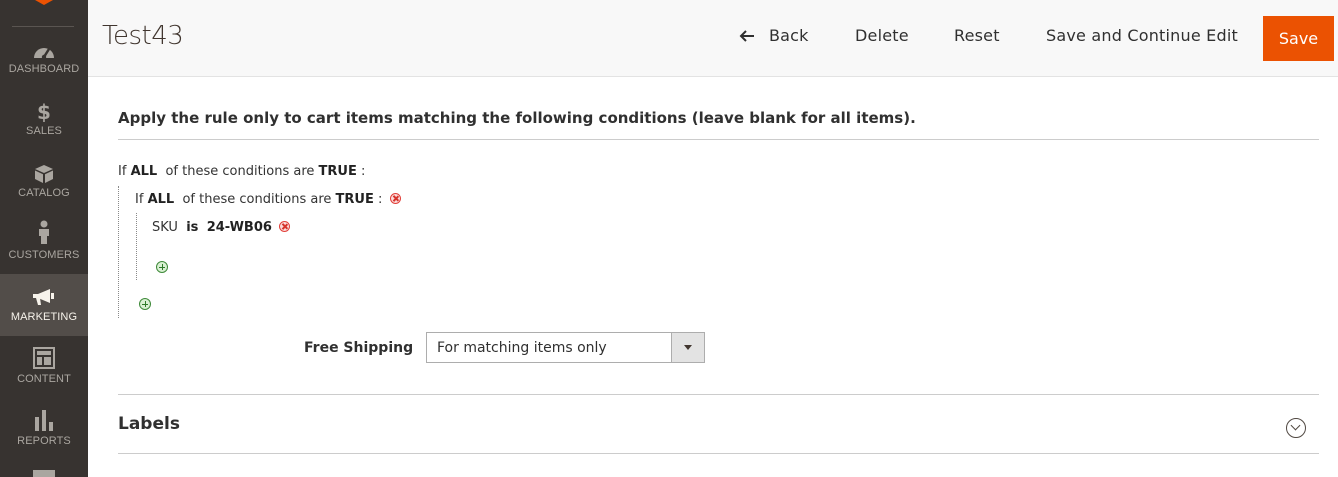  I want to click on reset-button: Reset, so click(977, 35).